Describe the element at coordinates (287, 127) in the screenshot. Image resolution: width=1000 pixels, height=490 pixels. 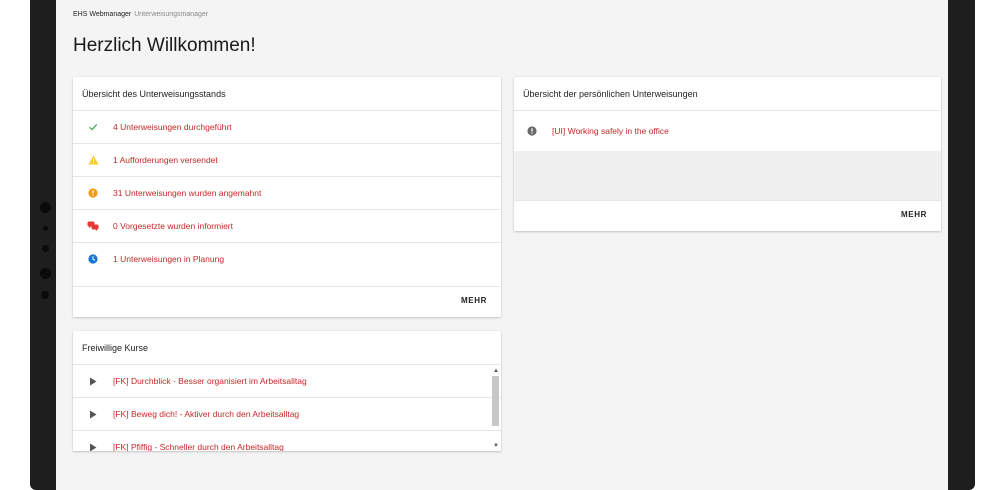
I see `status-item-completed: 4 Unterweisungen durchgeführt` at that location.